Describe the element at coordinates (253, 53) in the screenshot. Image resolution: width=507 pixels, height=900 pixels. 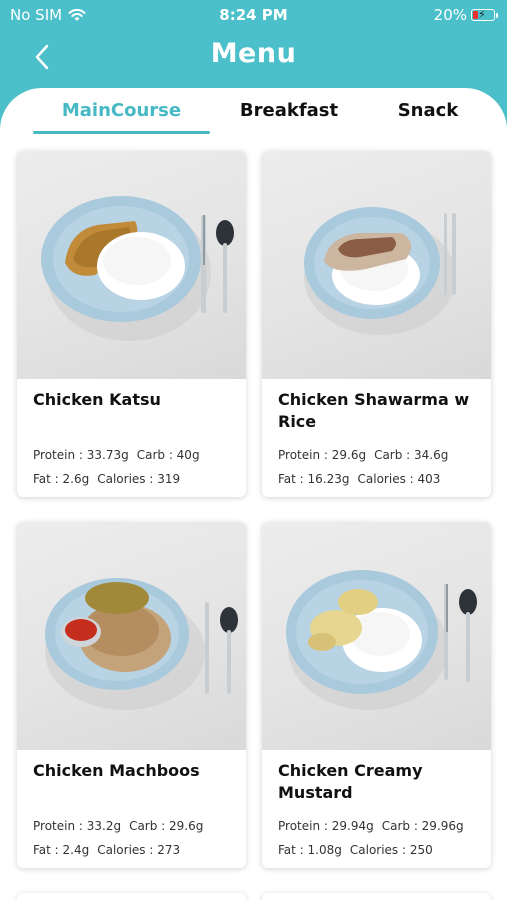
I see `page-title: Menu` at that location.